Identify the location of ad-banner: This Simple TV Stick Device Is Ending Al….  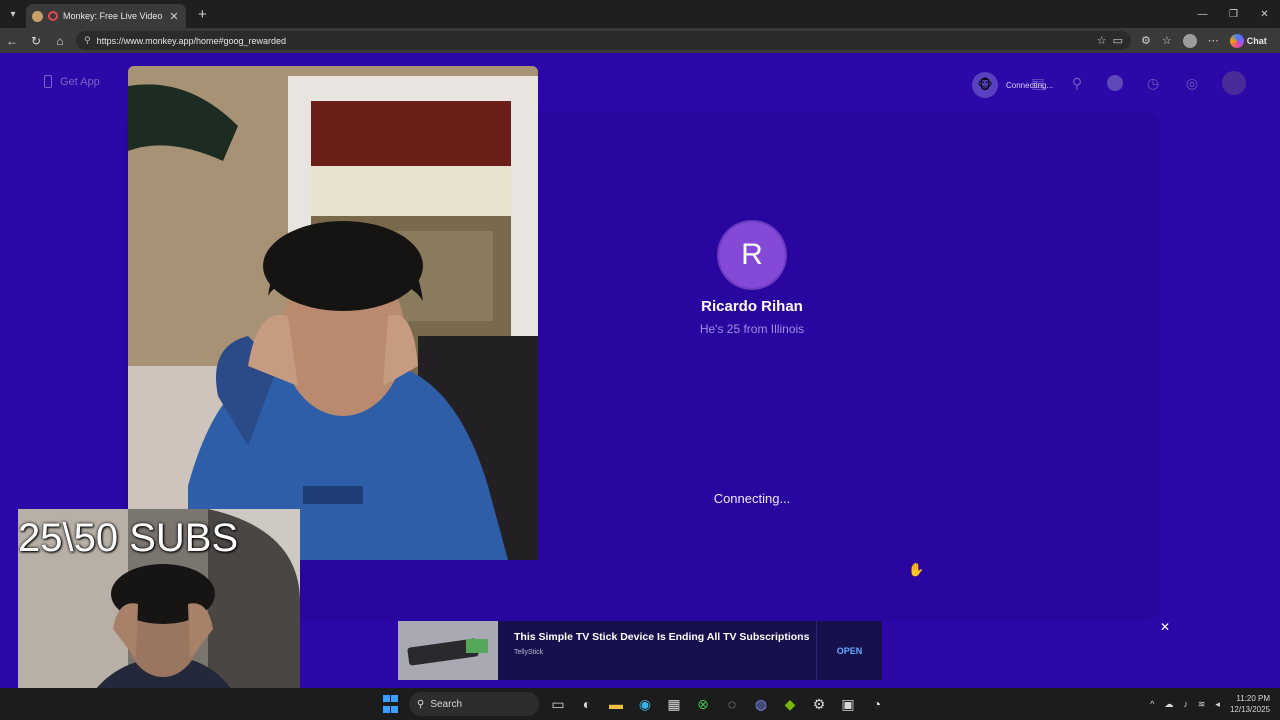
(640, 650).